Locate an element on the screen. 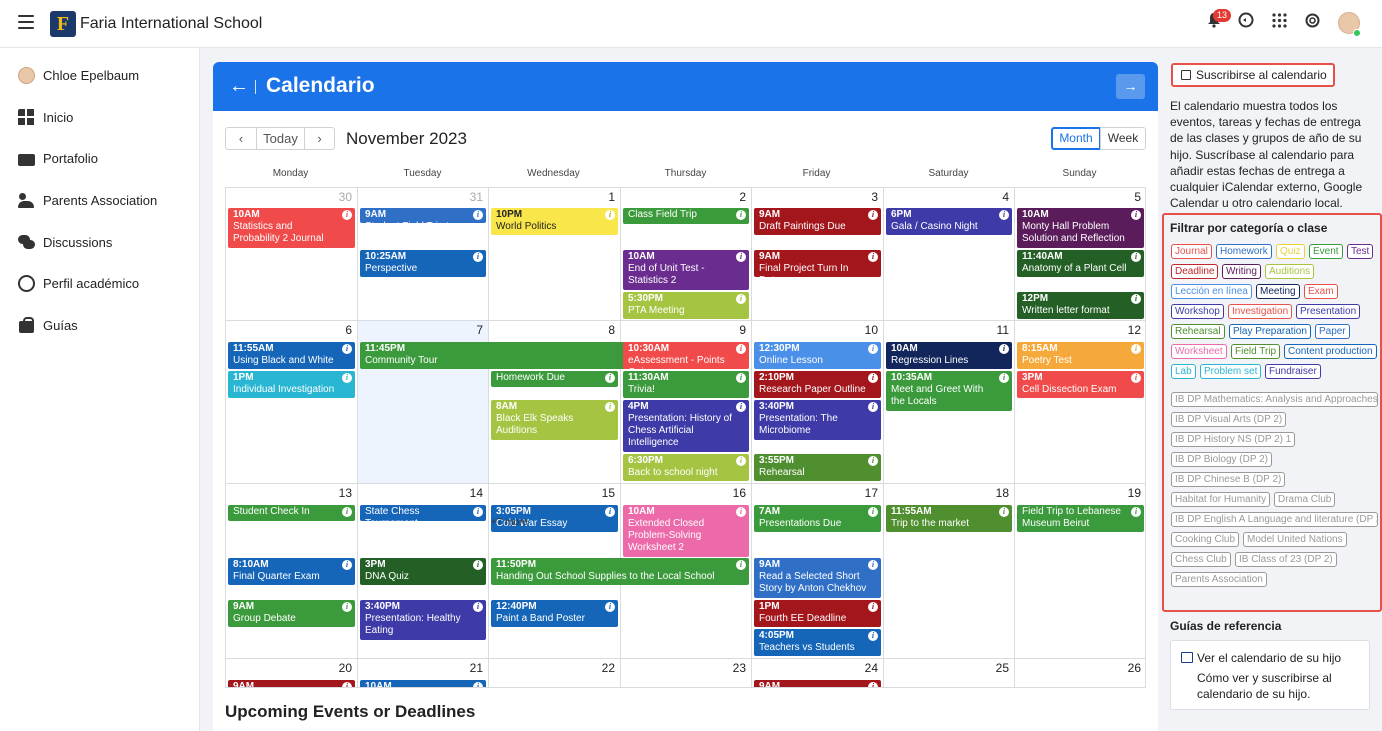 The image size is (1382, 731). calendar-event: 10AM i is located at coordinates (423, 683).